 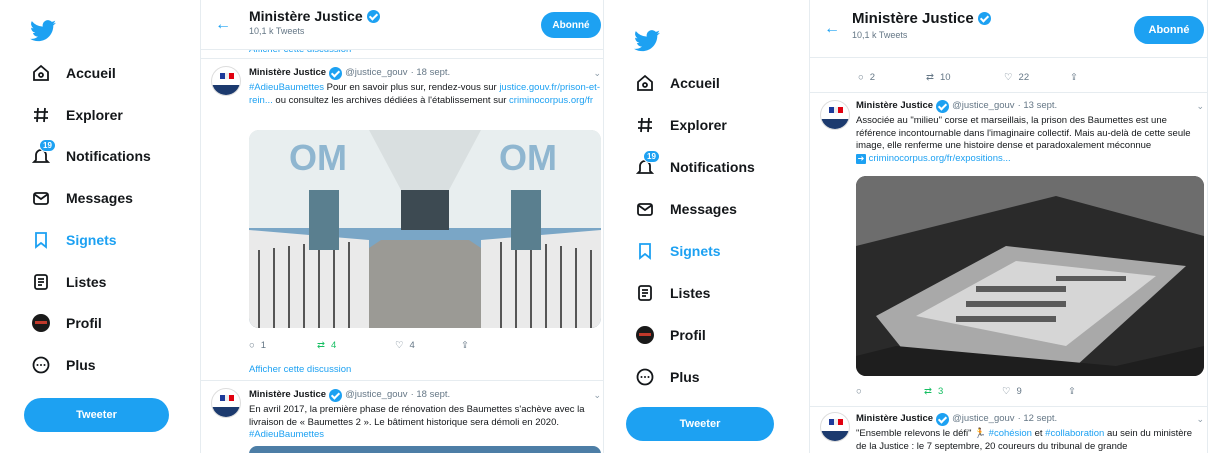 What do you see at coordinates (1038, 106) in the screenshot?
I see `tweet-date: · 13 sept.` at bounding box center [1038, 106].